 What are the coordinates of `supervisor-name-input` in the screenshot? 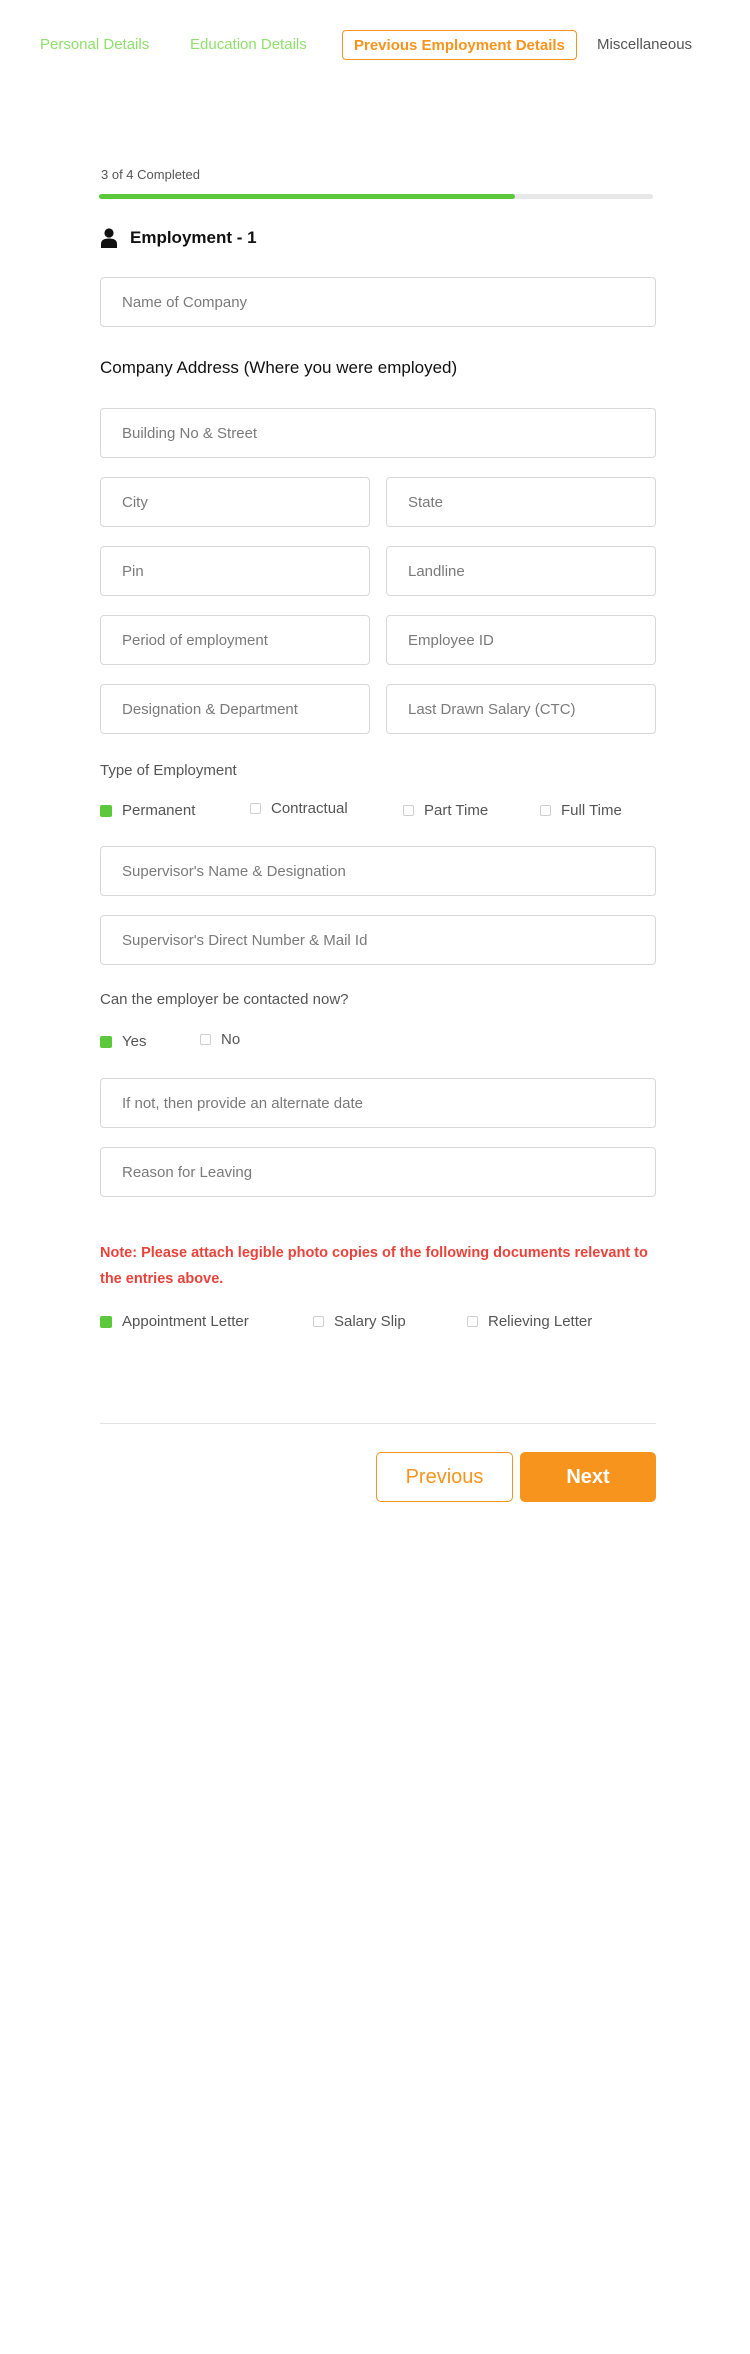 It's located at (378, 871).